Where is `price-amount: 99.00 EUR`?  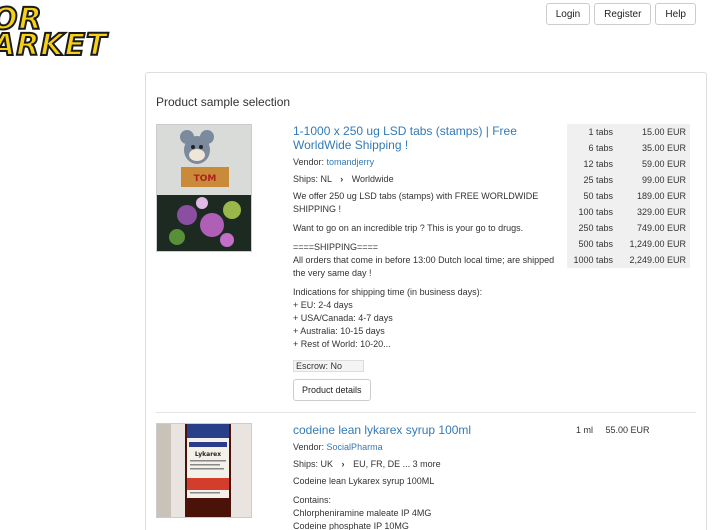
price-amount: 99.00 EUR is located at coordinates (663, 180).